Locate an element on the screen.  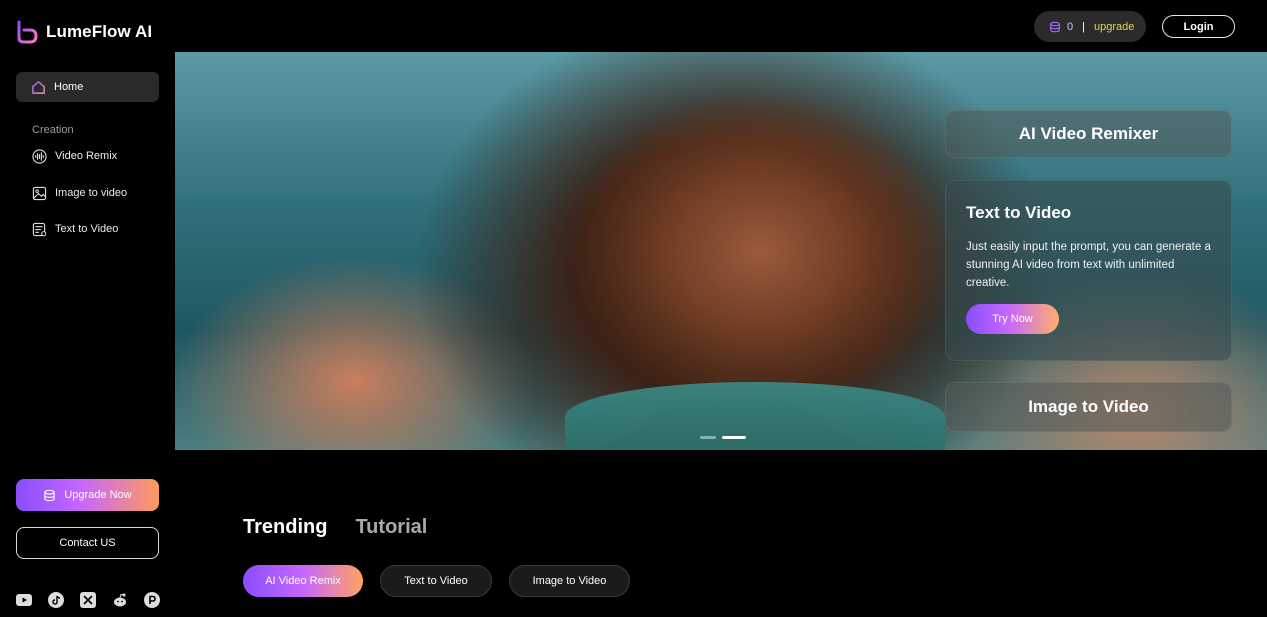
upgrade-link: upgrade is located at coordinates (1114, 27).